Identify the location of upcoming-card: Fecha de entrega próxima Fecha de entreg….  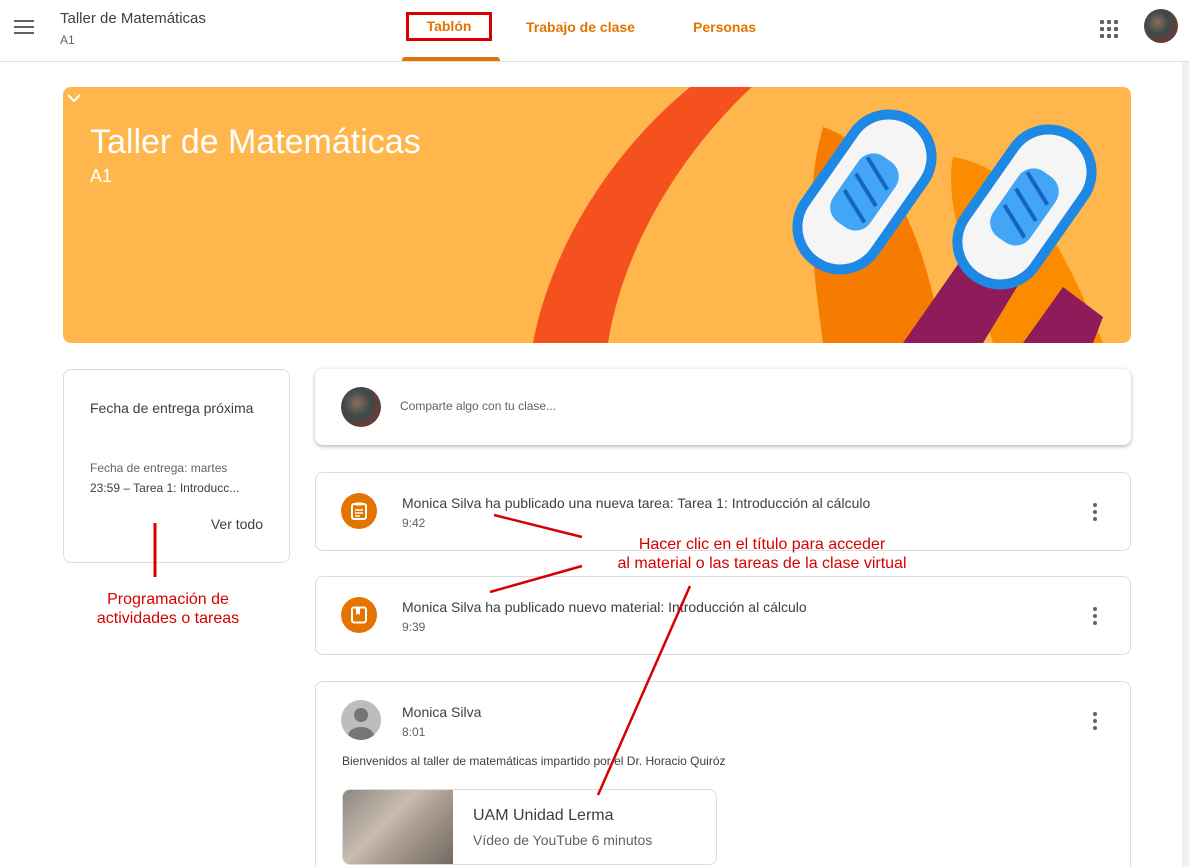
(176, 466).